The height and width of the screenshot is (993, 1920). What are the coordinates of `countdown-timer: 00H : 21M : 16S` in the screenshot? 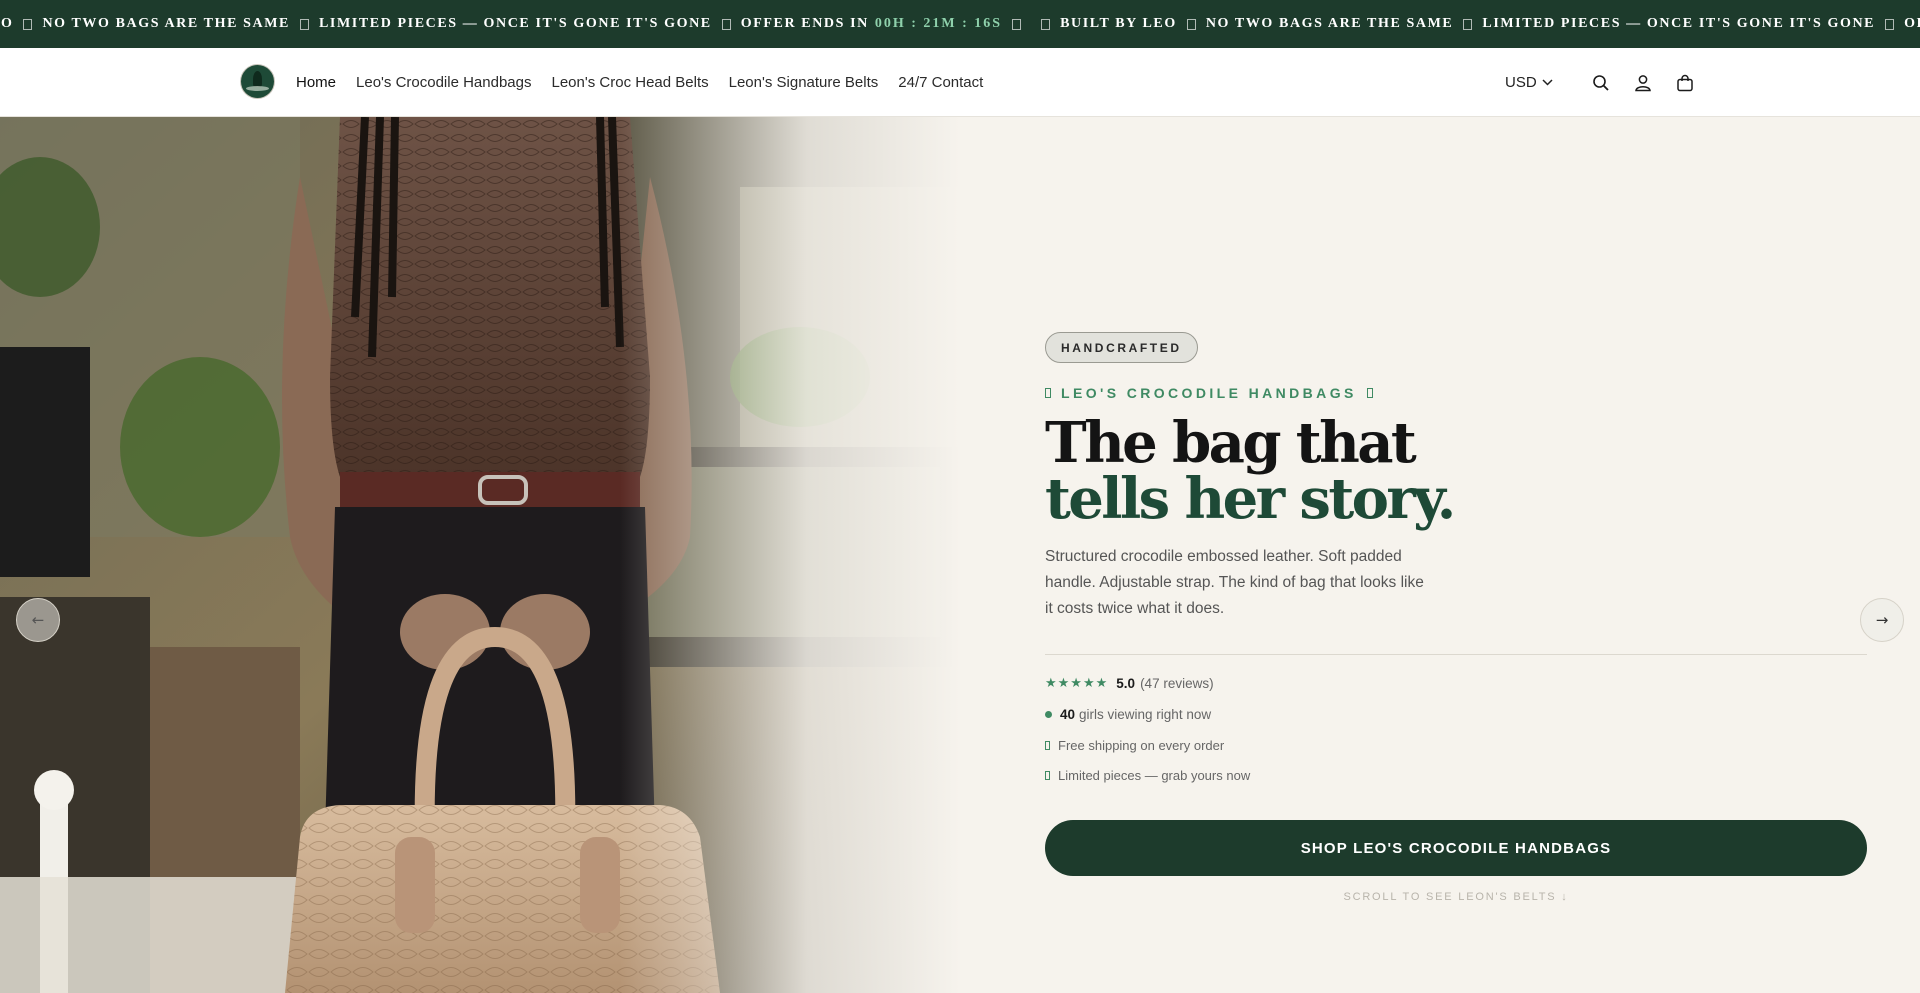 It's located at (938, 23).